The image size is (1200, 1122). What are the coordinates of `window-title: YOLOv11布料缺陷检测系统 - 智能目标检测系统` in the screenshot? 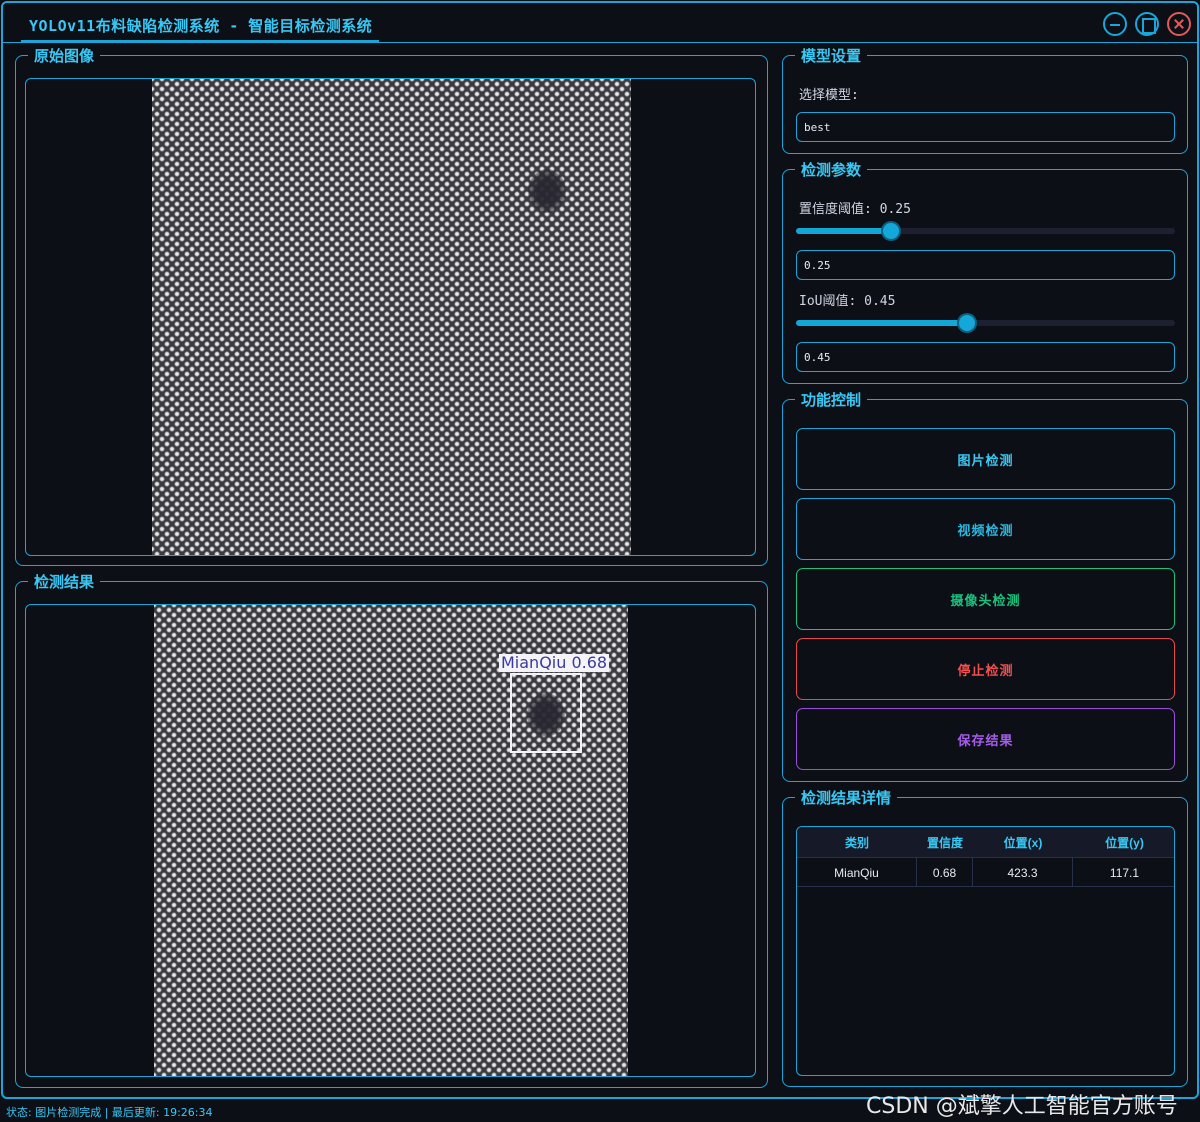 It's located at (201, 26).